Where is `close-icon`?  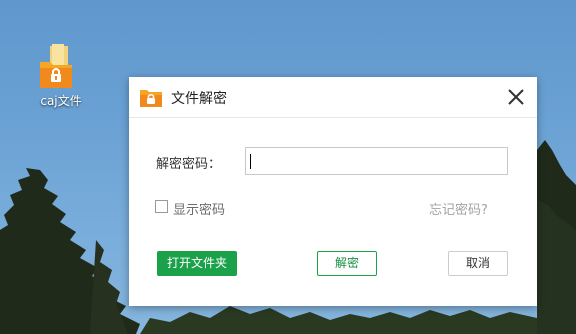
close-icon is located at coordinates (516, 97).